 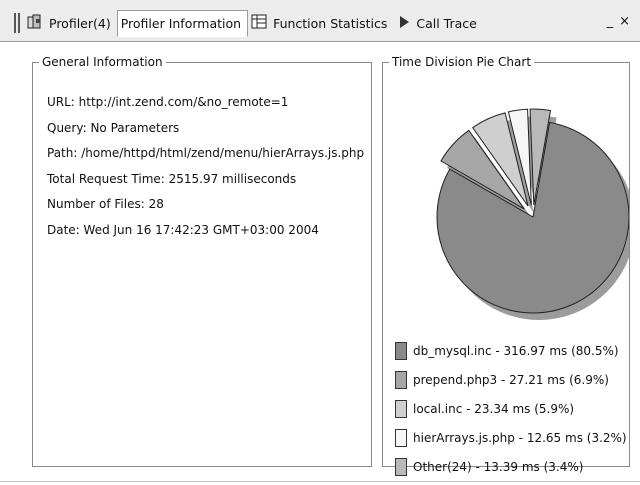 What do you see at coordinates (627, 21) in the screenshot?
I see `close-icon: ×` at bounding box center [627, 21].